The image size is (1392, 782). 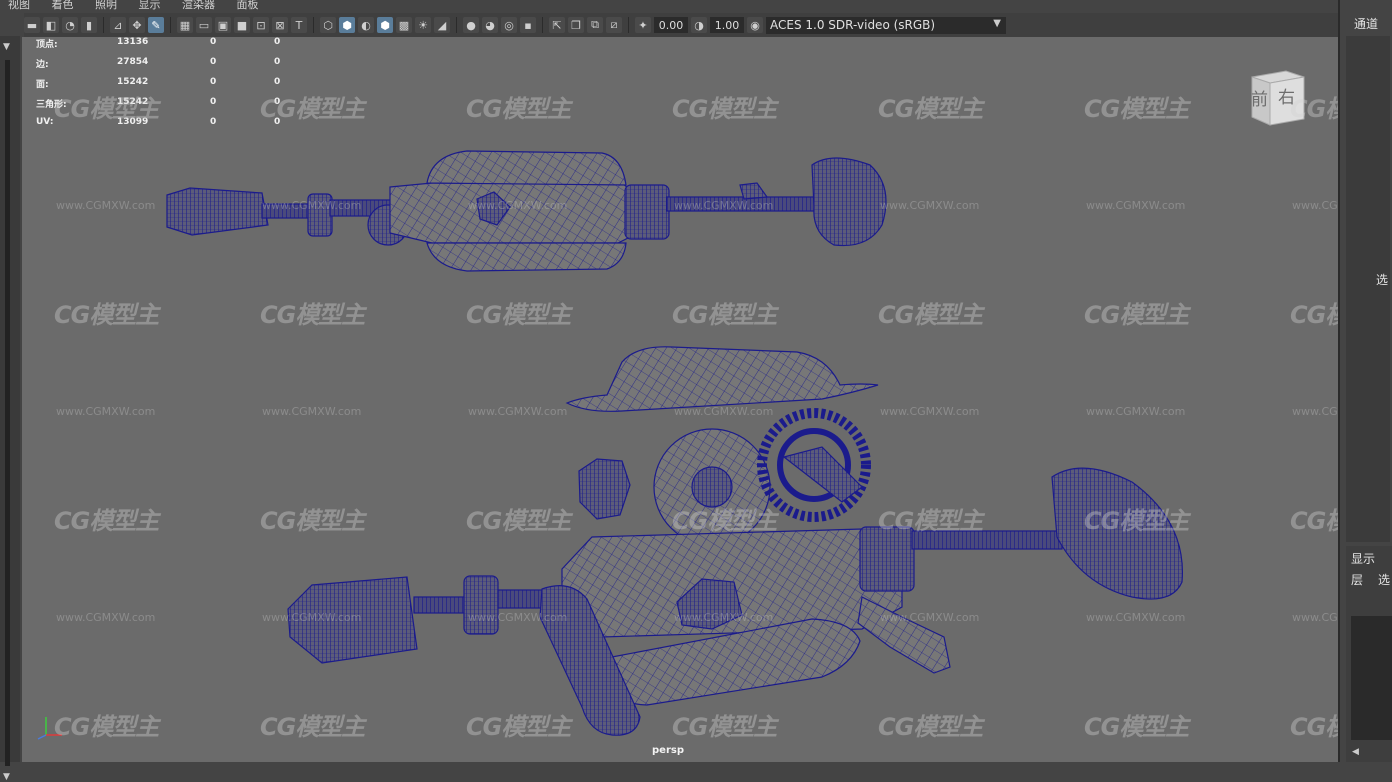 I want to click on depth-of-field-icon: ▪, so click(x=528, y=25).